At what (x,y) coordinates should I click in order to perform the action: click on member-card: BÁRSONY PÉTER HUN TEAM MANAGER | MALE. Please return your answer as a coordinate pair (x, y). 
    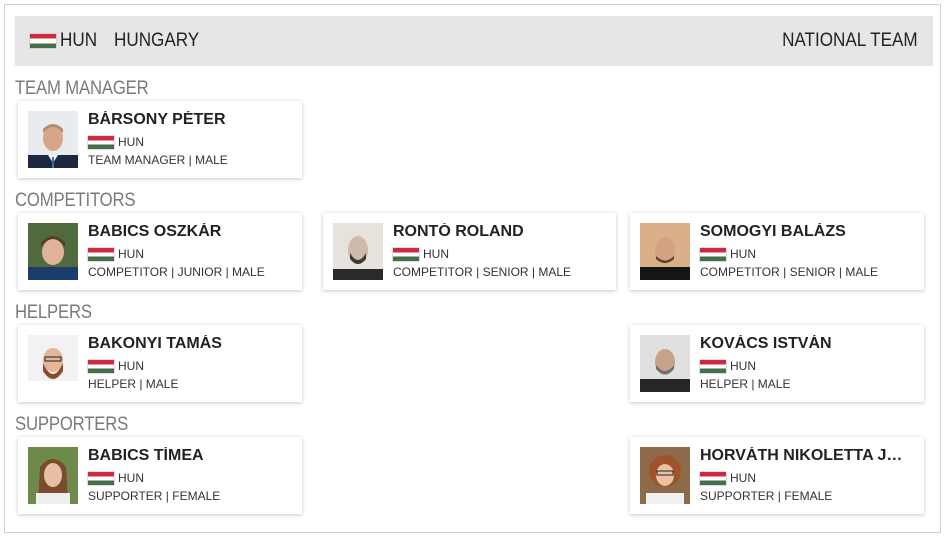
    Looking at the image, I should click on (160, 139).